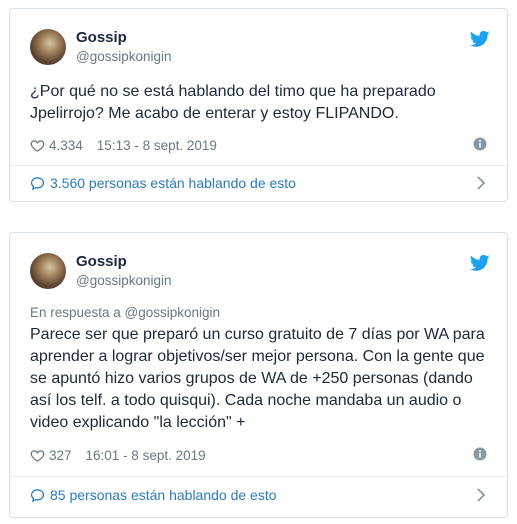 The image size is (517, 524). Describe the element at coordinates (60, 455) in the screenshot. I see `like-count: 327` at that location.